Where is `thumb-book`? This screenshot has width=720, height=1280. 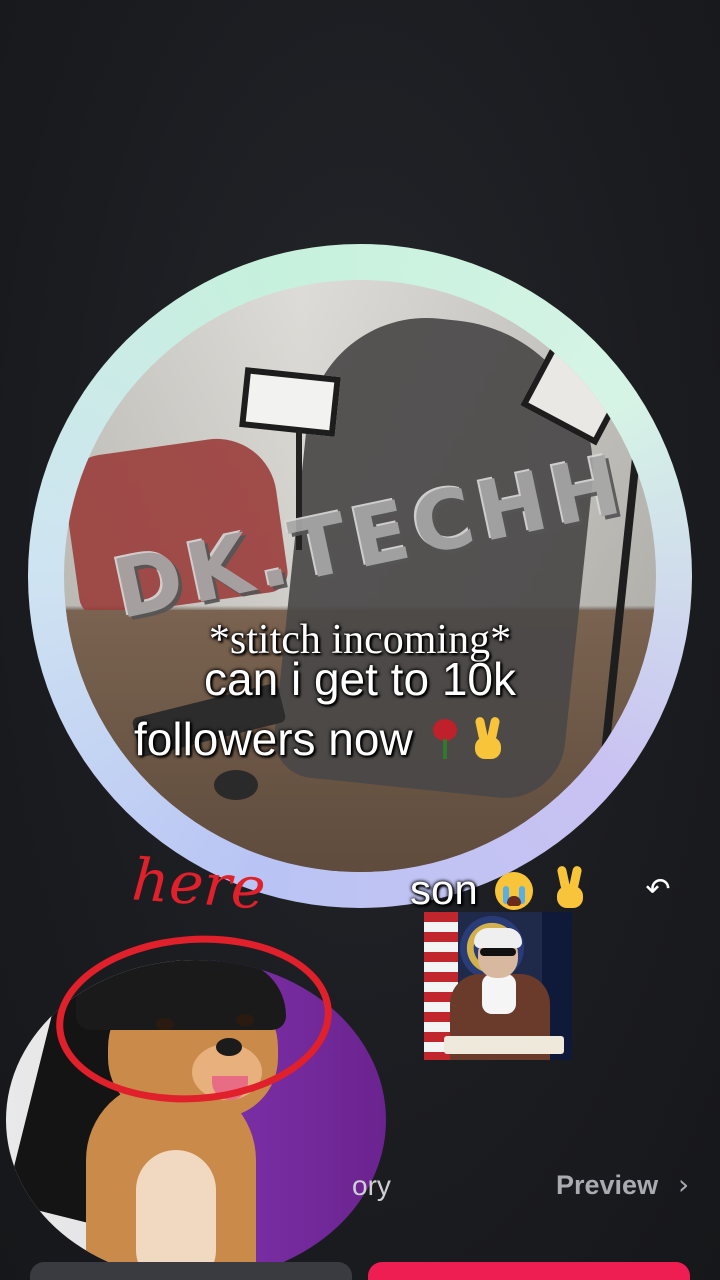
thumb-book is located at coordinates (504, 1045).